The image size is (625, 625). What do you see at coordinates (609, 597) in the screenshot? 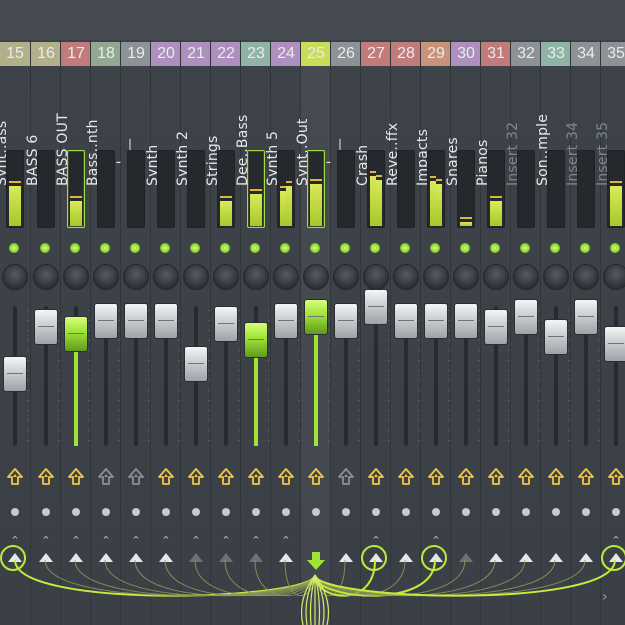
I see `chevron-right-icon: ›` at bounding box center [609, 597].